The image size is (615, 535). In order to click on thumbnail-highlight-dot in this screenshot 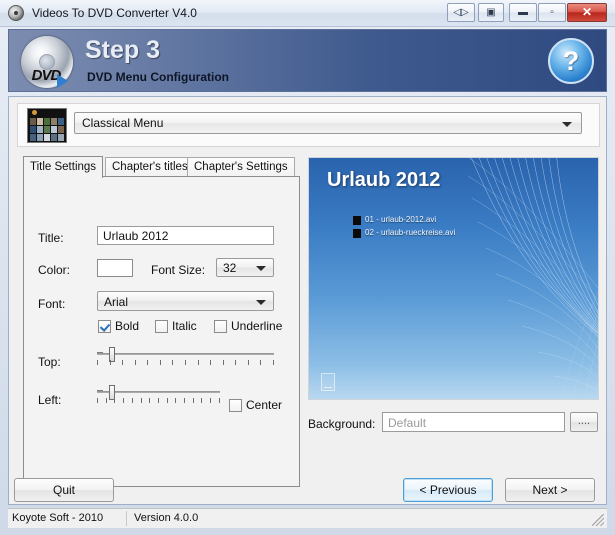, I will do `click(34, 112)`.